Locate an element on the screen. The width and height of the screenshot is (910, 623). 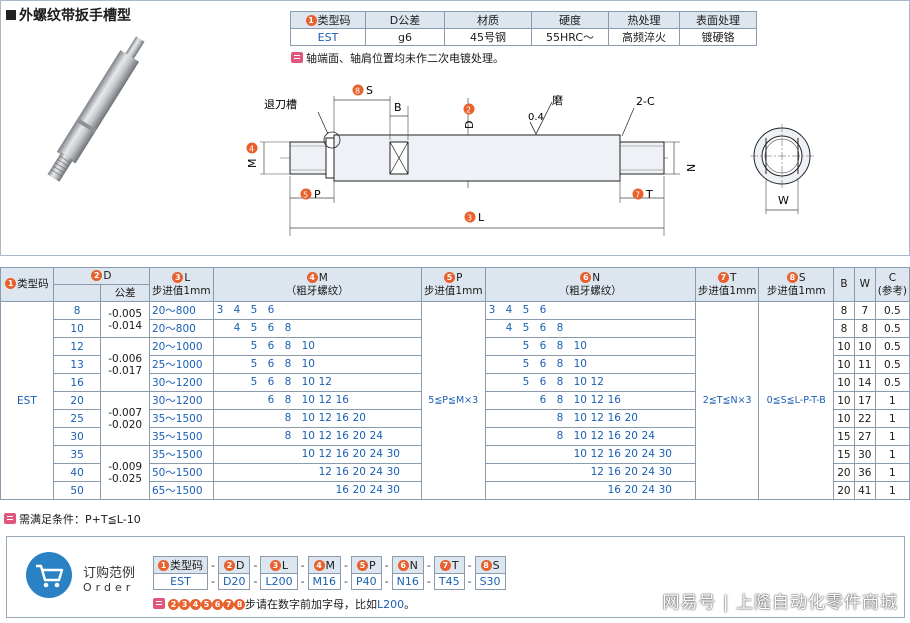
spec-value-hardness: 55HRC～ is located at coordinates (570, 37).